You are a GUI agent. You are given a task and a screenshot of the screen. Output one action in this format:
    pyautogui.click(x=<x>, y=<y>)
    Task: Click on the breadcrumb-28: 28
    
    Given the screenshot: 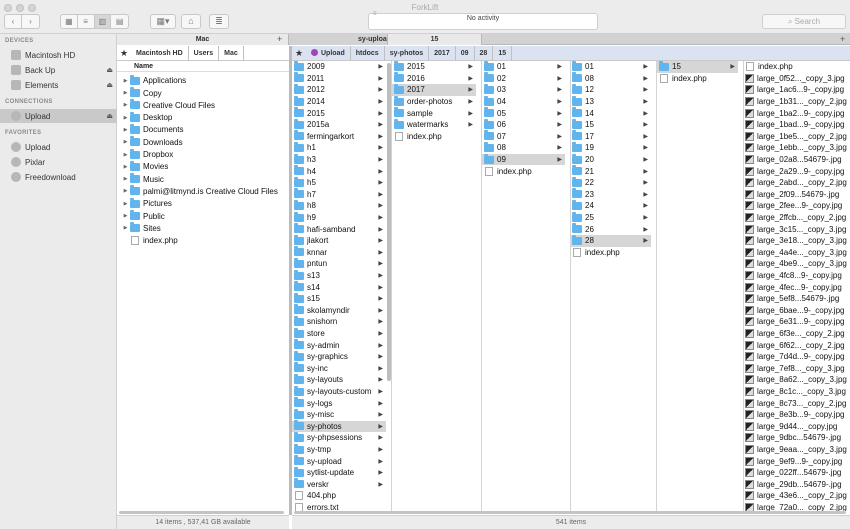 What is the action you would take?
    pyautogui.click(x=484, y=53)
    